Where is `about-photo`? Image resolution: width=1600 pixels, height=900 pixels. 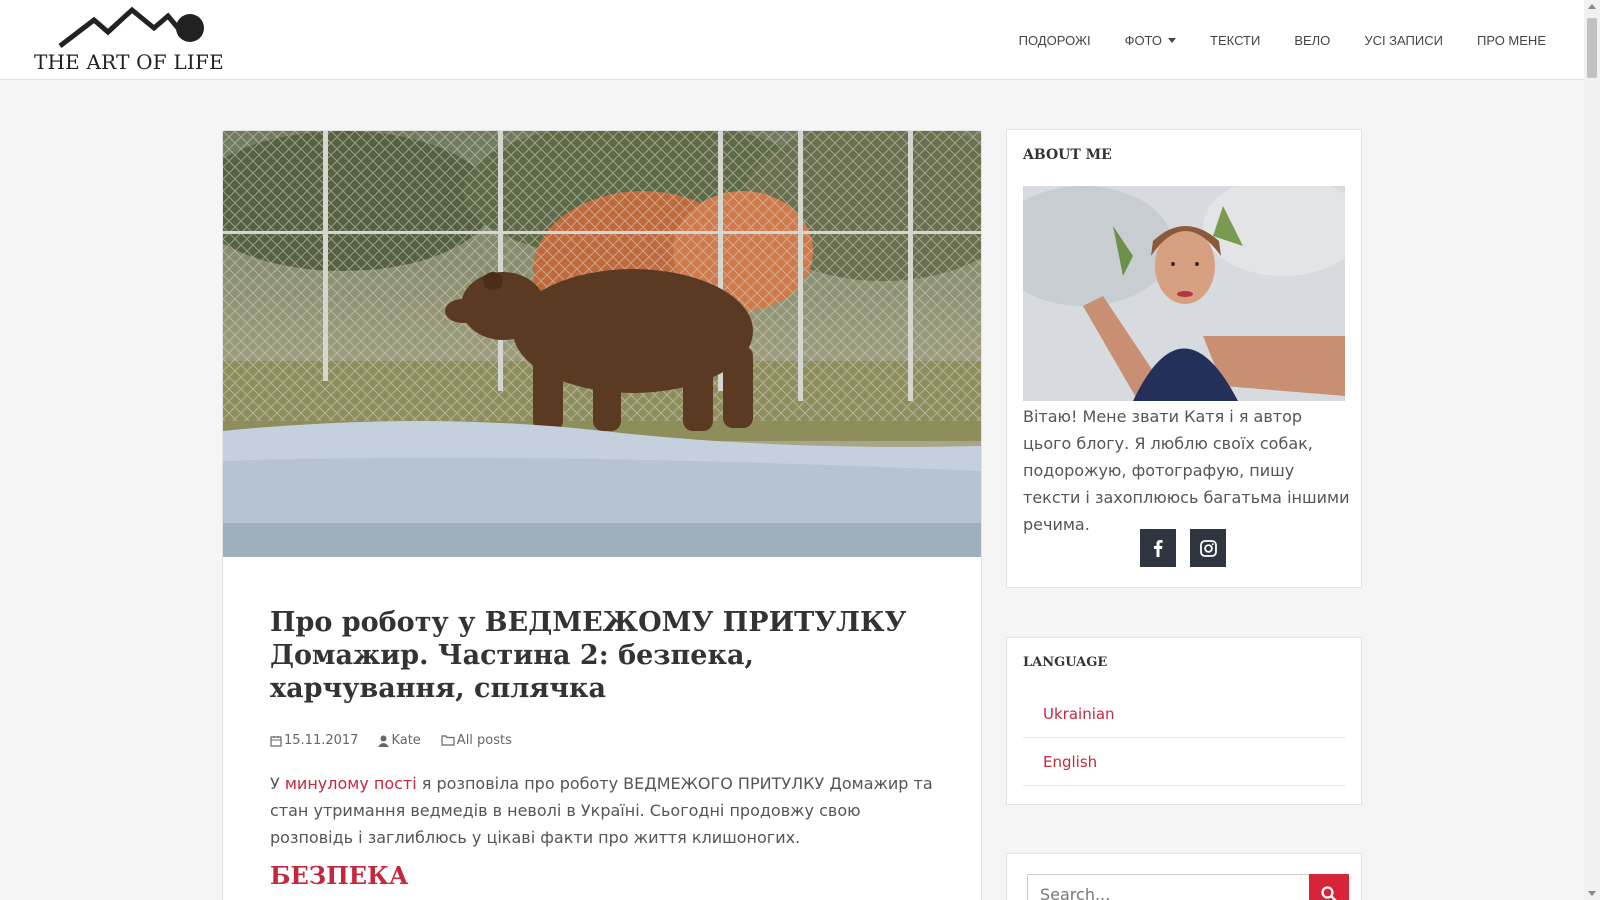 about-photo is located at coordinates (1184, 293).